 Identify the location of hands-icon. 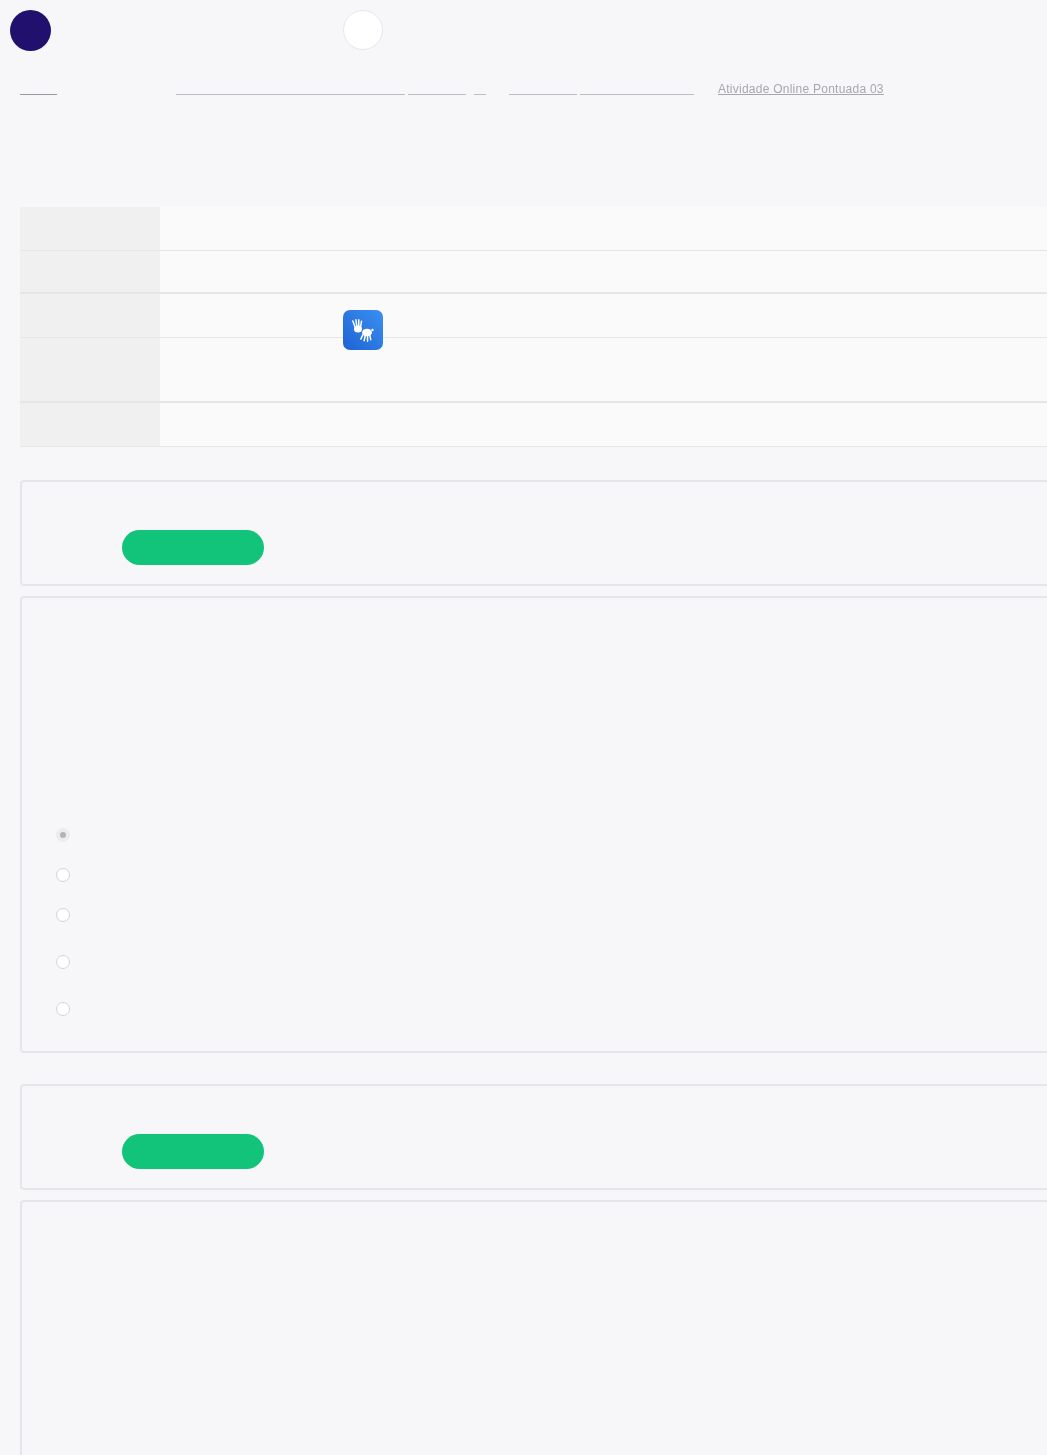
(363, 330).